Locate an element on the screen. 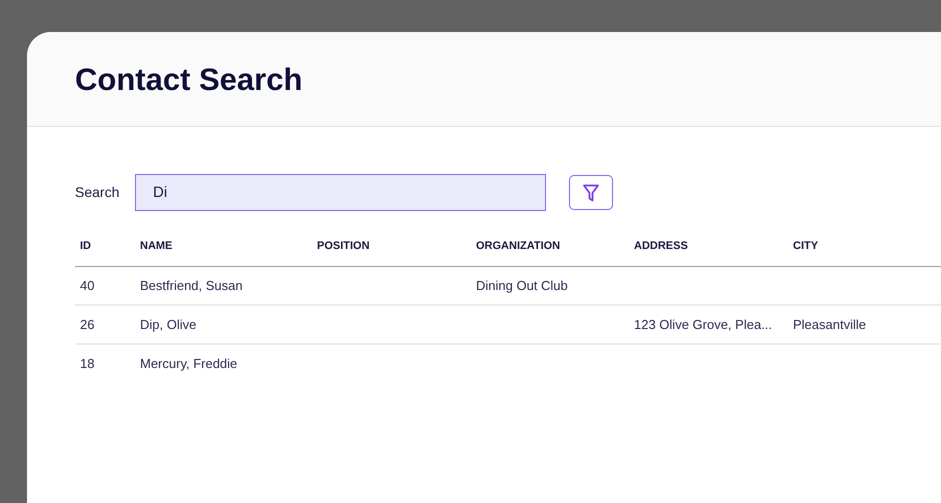 The width and height of the screenshot is (941, 503). table-cell: 18 is located at coordinates (87, 364).